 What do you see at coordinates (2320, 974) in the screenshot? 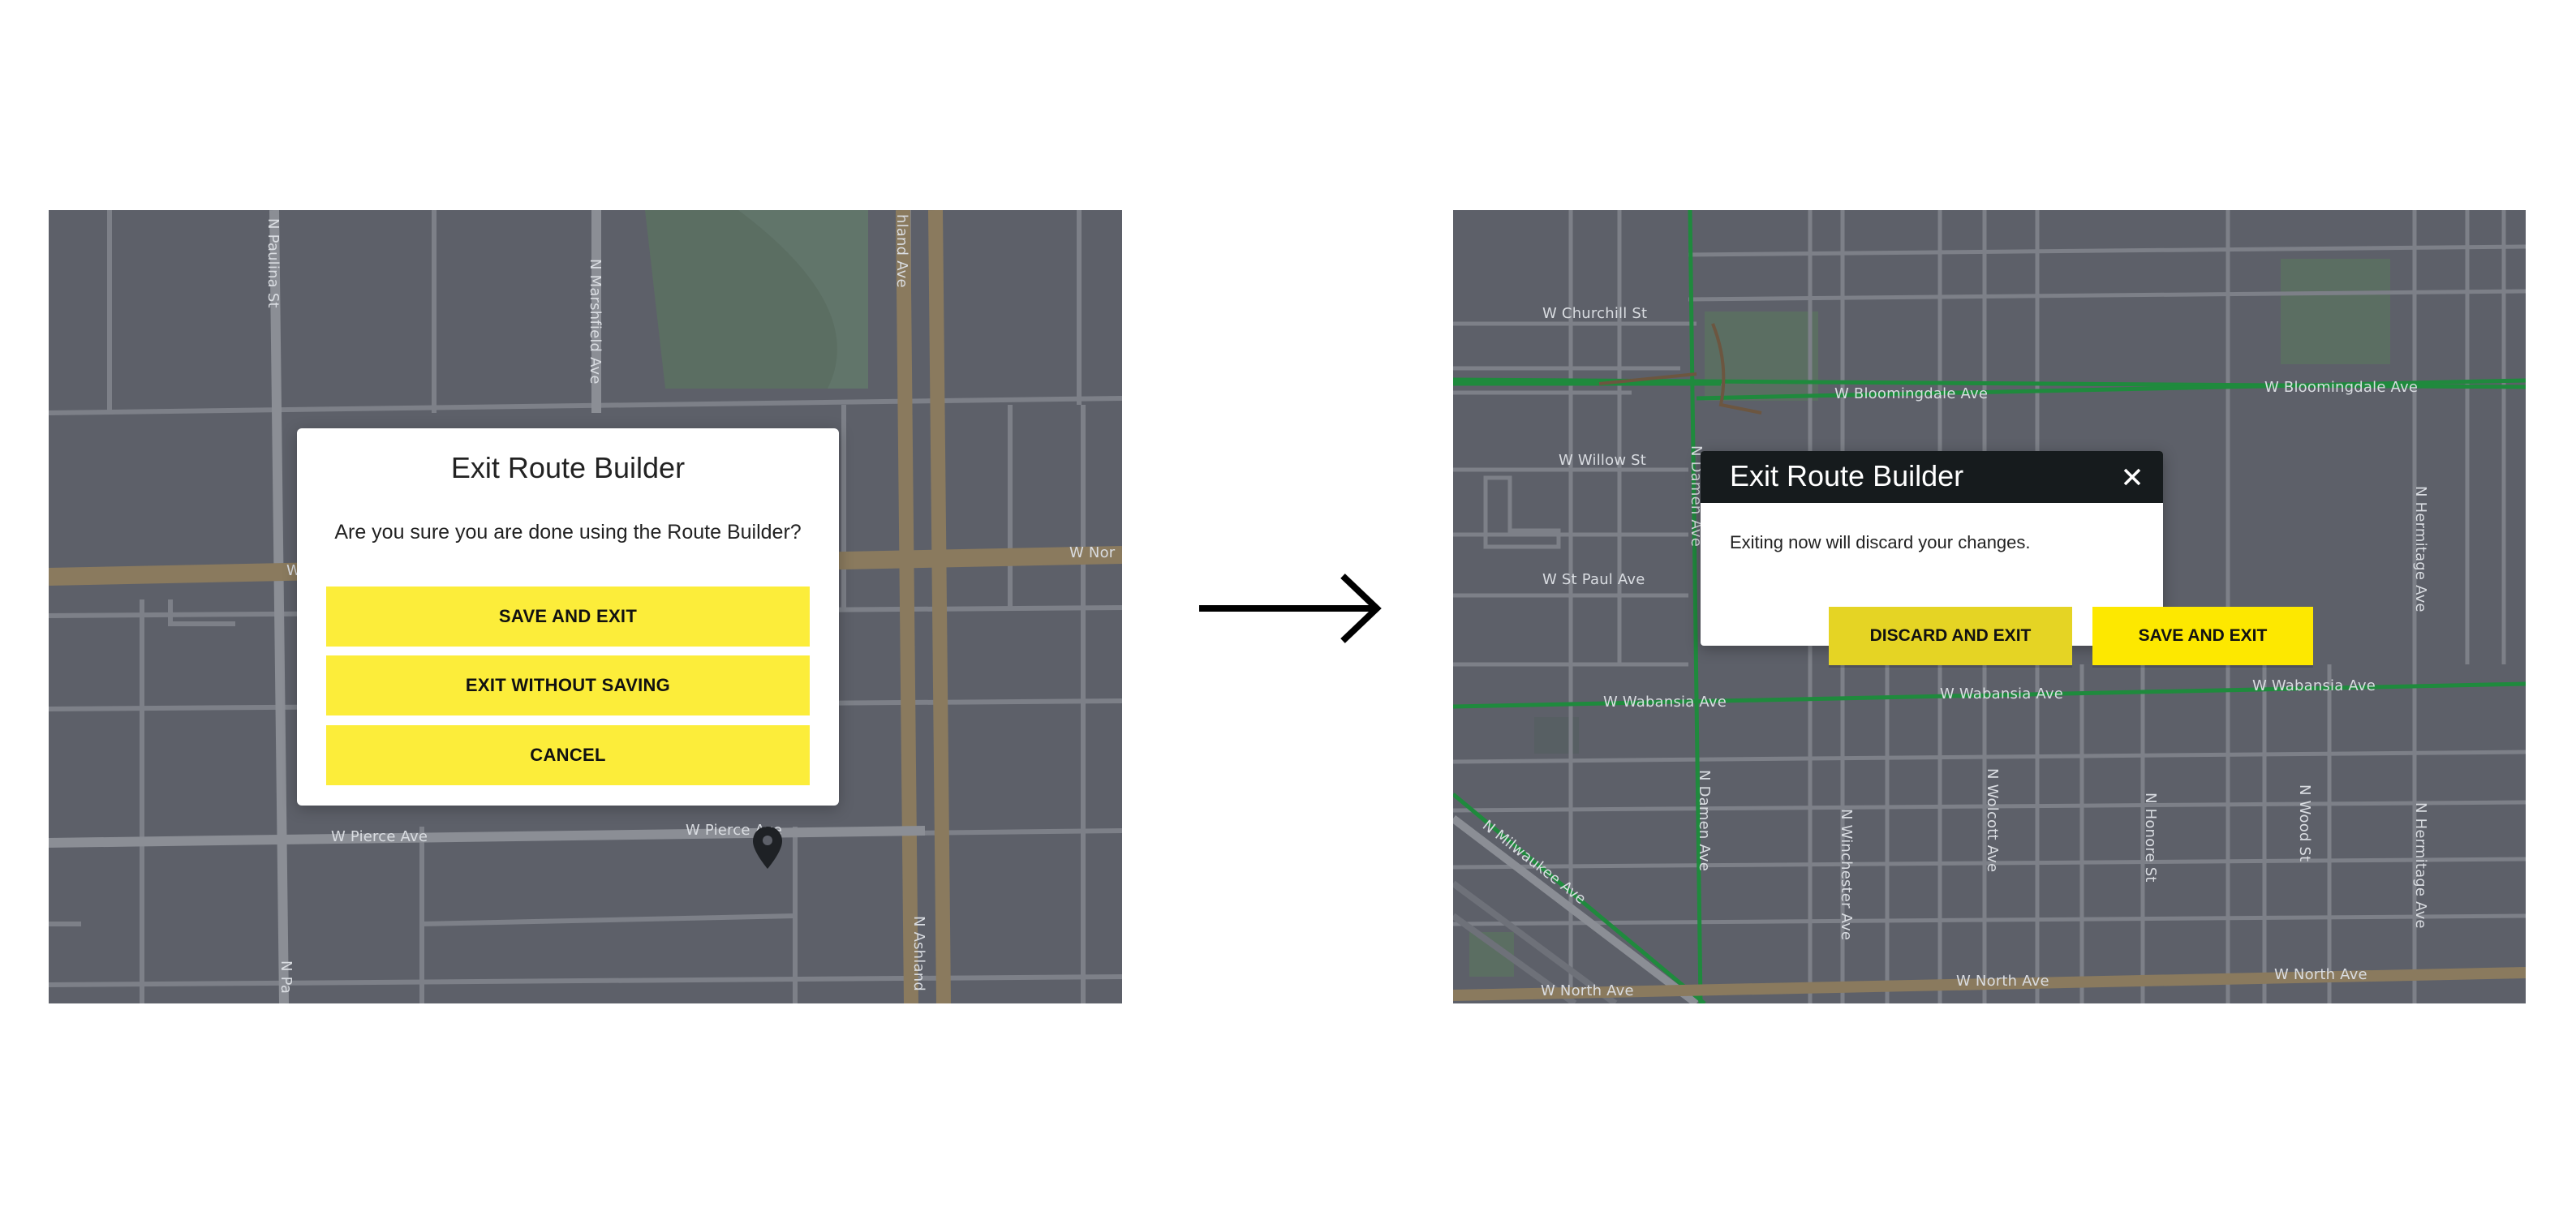
I see `map-label-north-ave-3: W North Ave` at bounding box center [2320, 974].